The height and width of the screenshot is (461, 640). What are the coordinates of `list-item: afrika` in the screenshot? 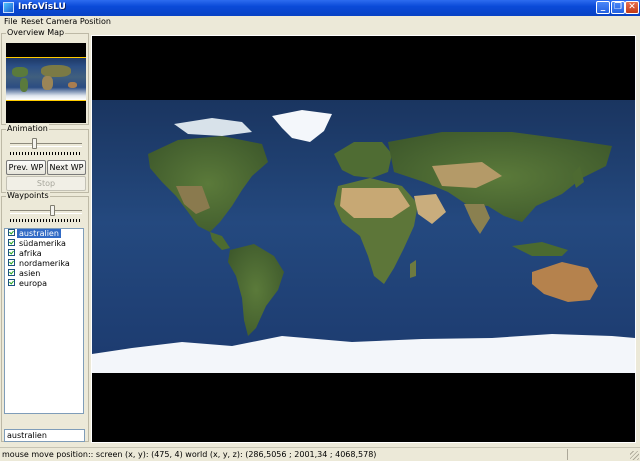 It's located at (44, 254).